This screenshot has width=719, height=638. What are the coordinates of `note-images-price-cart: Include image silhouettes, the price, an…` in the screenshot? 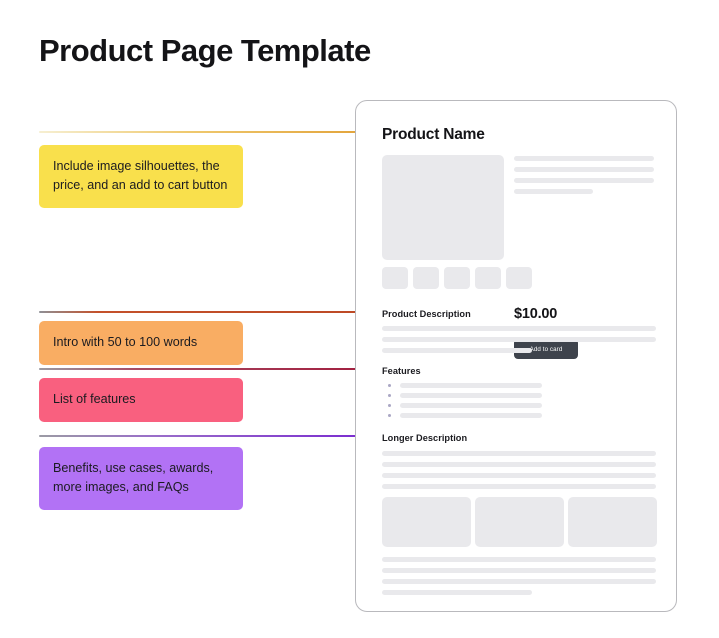 It's located at (141, 176).